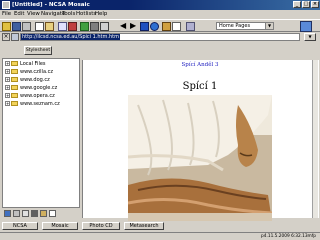 This screenshot has height=240, width=320. I want to click on status-text: p4.11.5.2009 6:32.13mfp, so click(288, 236).